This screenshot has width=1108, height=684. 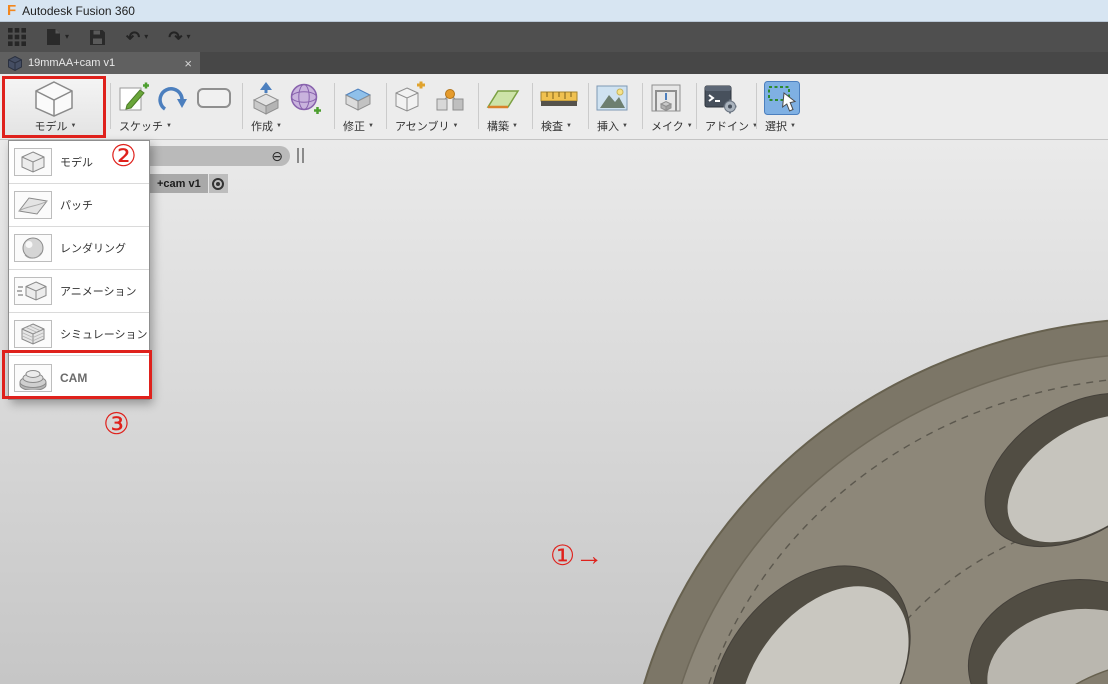 What do you see at coordinates (776, 126) in the screenshot?
I see `ribbon-group-label: 選択` at bounding box center [776, 126].